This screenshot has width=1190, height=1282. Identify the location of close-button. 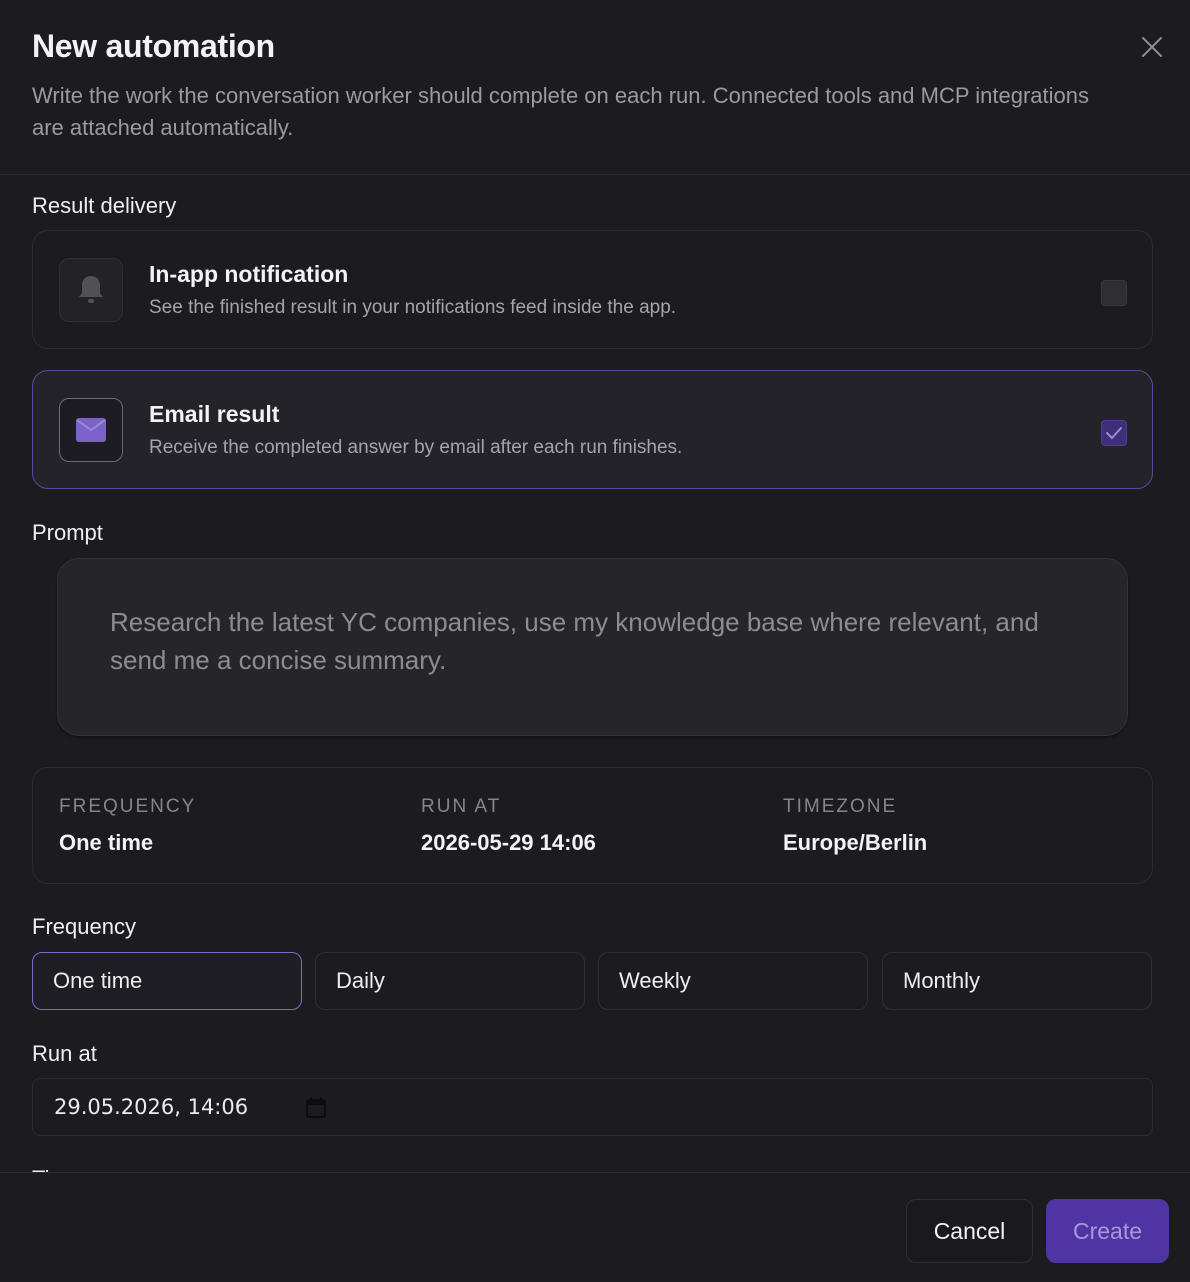
(1152, 47).